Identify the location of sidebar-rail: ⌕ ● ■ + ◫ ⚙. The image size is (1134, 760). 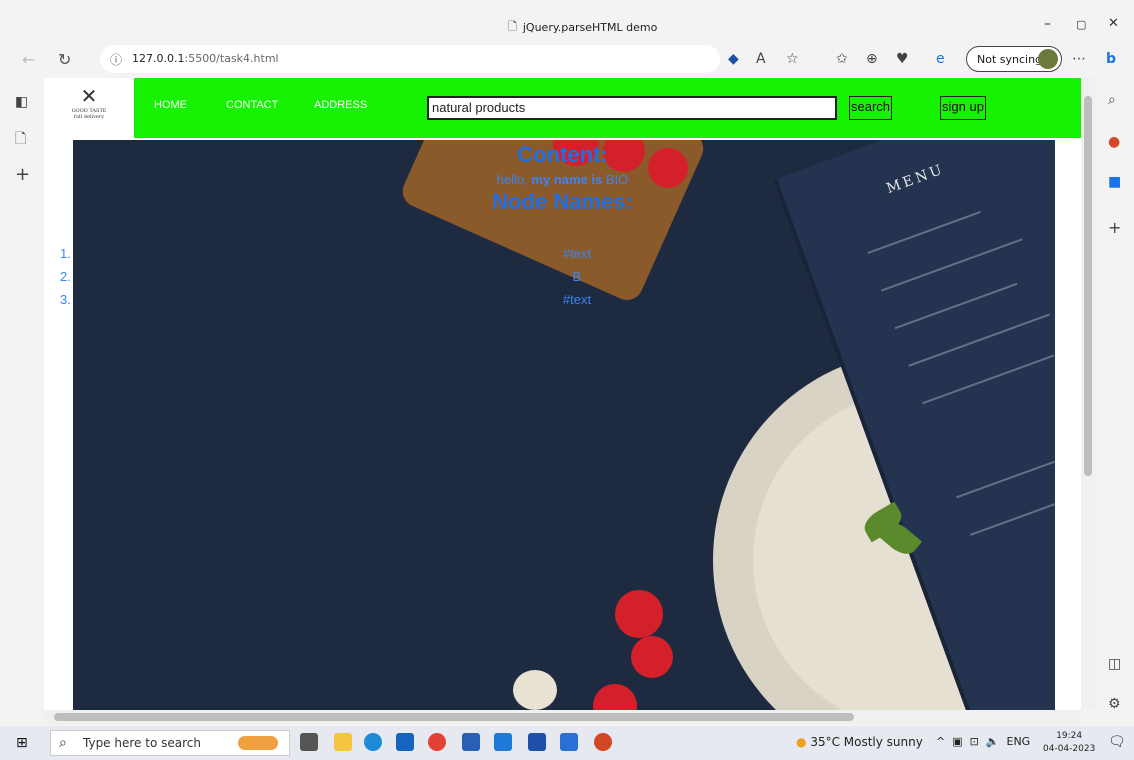
(1116, 397).